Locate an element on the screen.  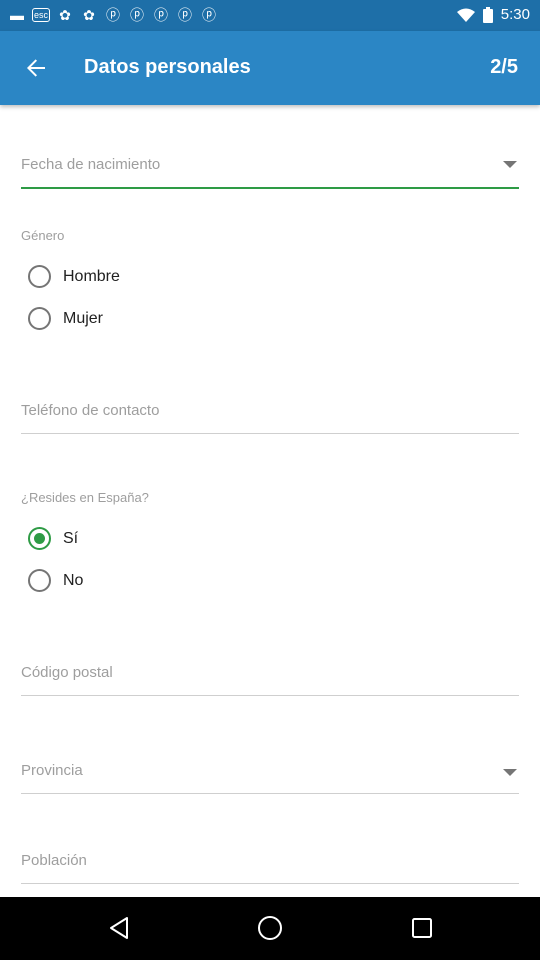
gender-label: Género is located at coordinates (43, 235).